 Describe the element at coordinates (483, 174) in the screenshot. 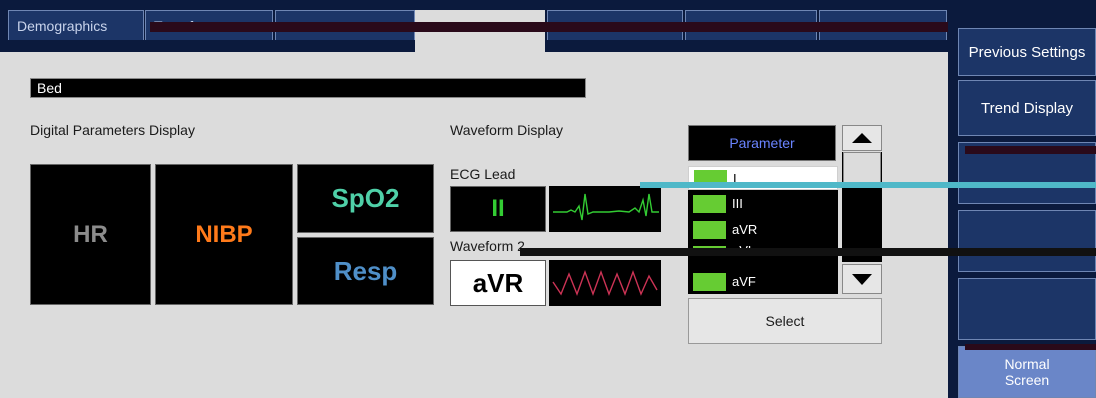

I see `ecg-lead-label: ECG Lead` at that location.